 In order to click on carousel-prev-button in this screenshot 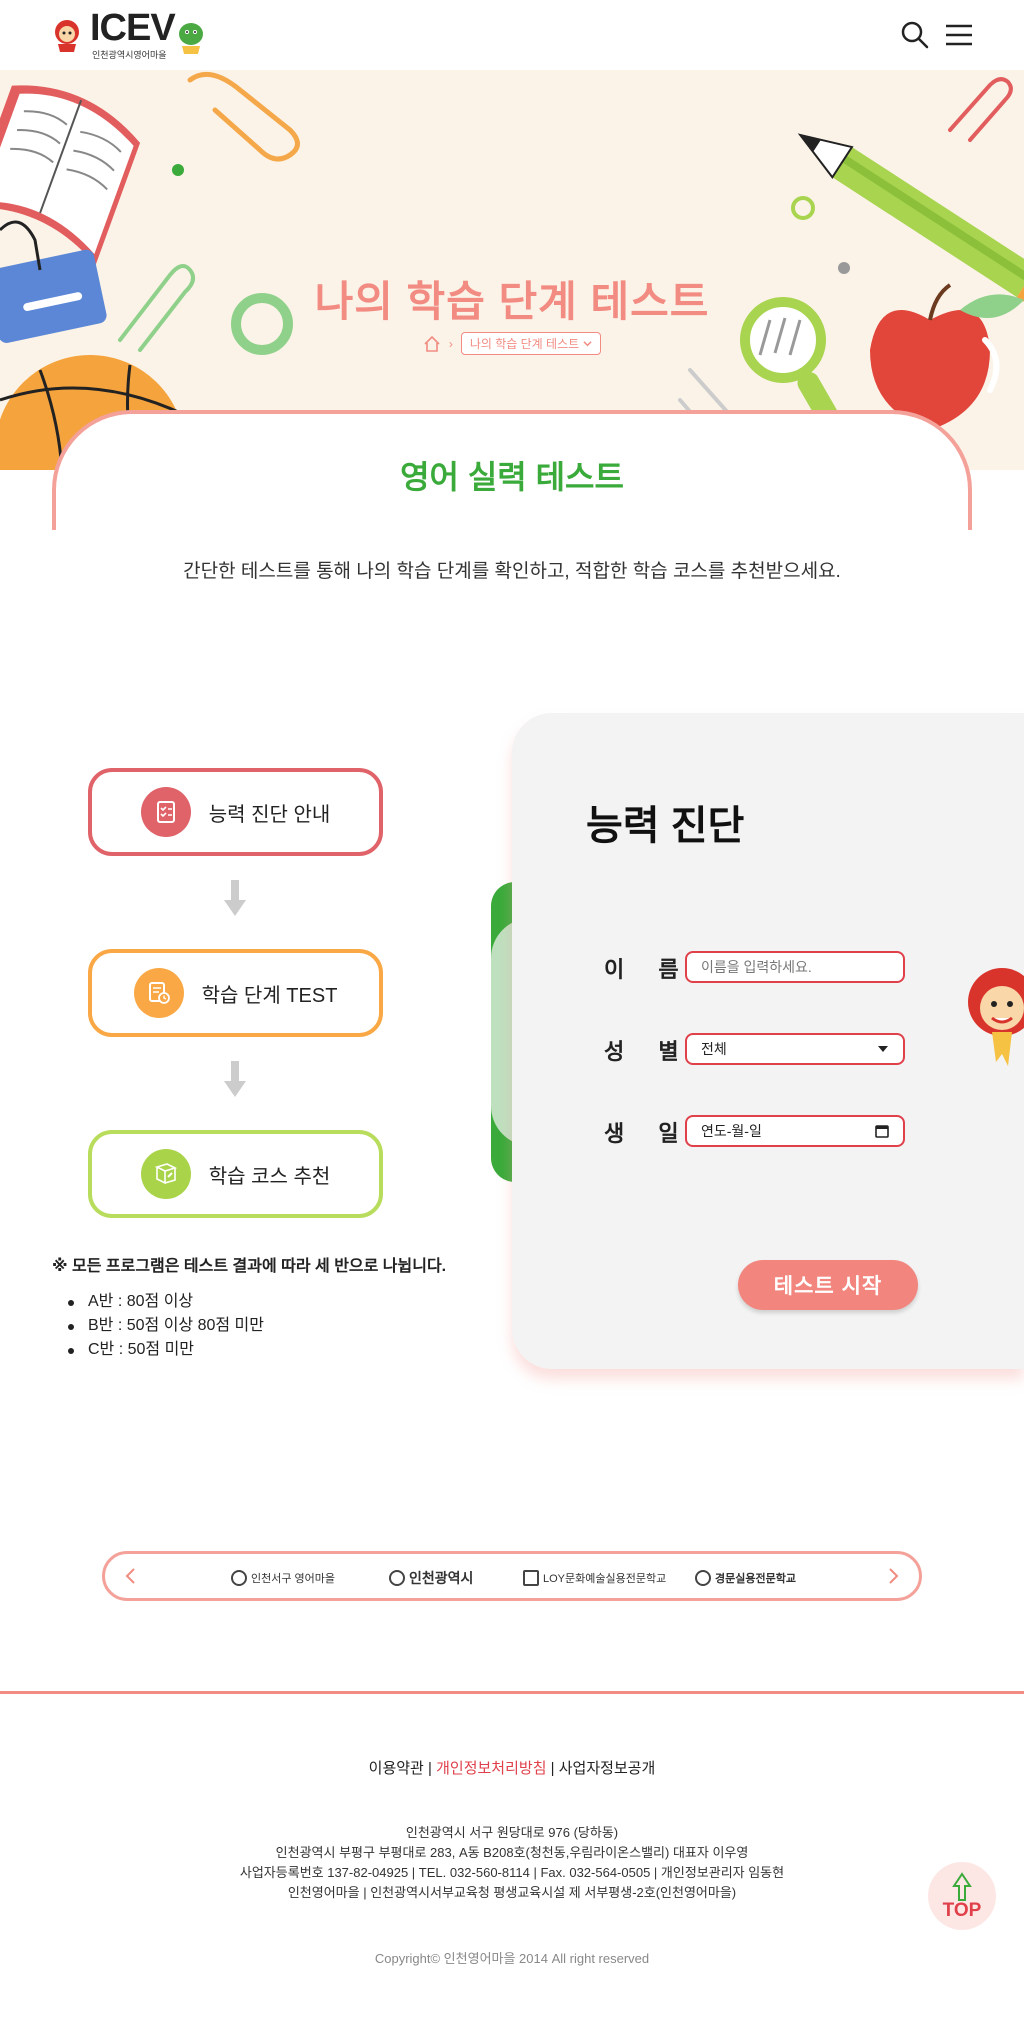, I will do `click(131, 1576)`.